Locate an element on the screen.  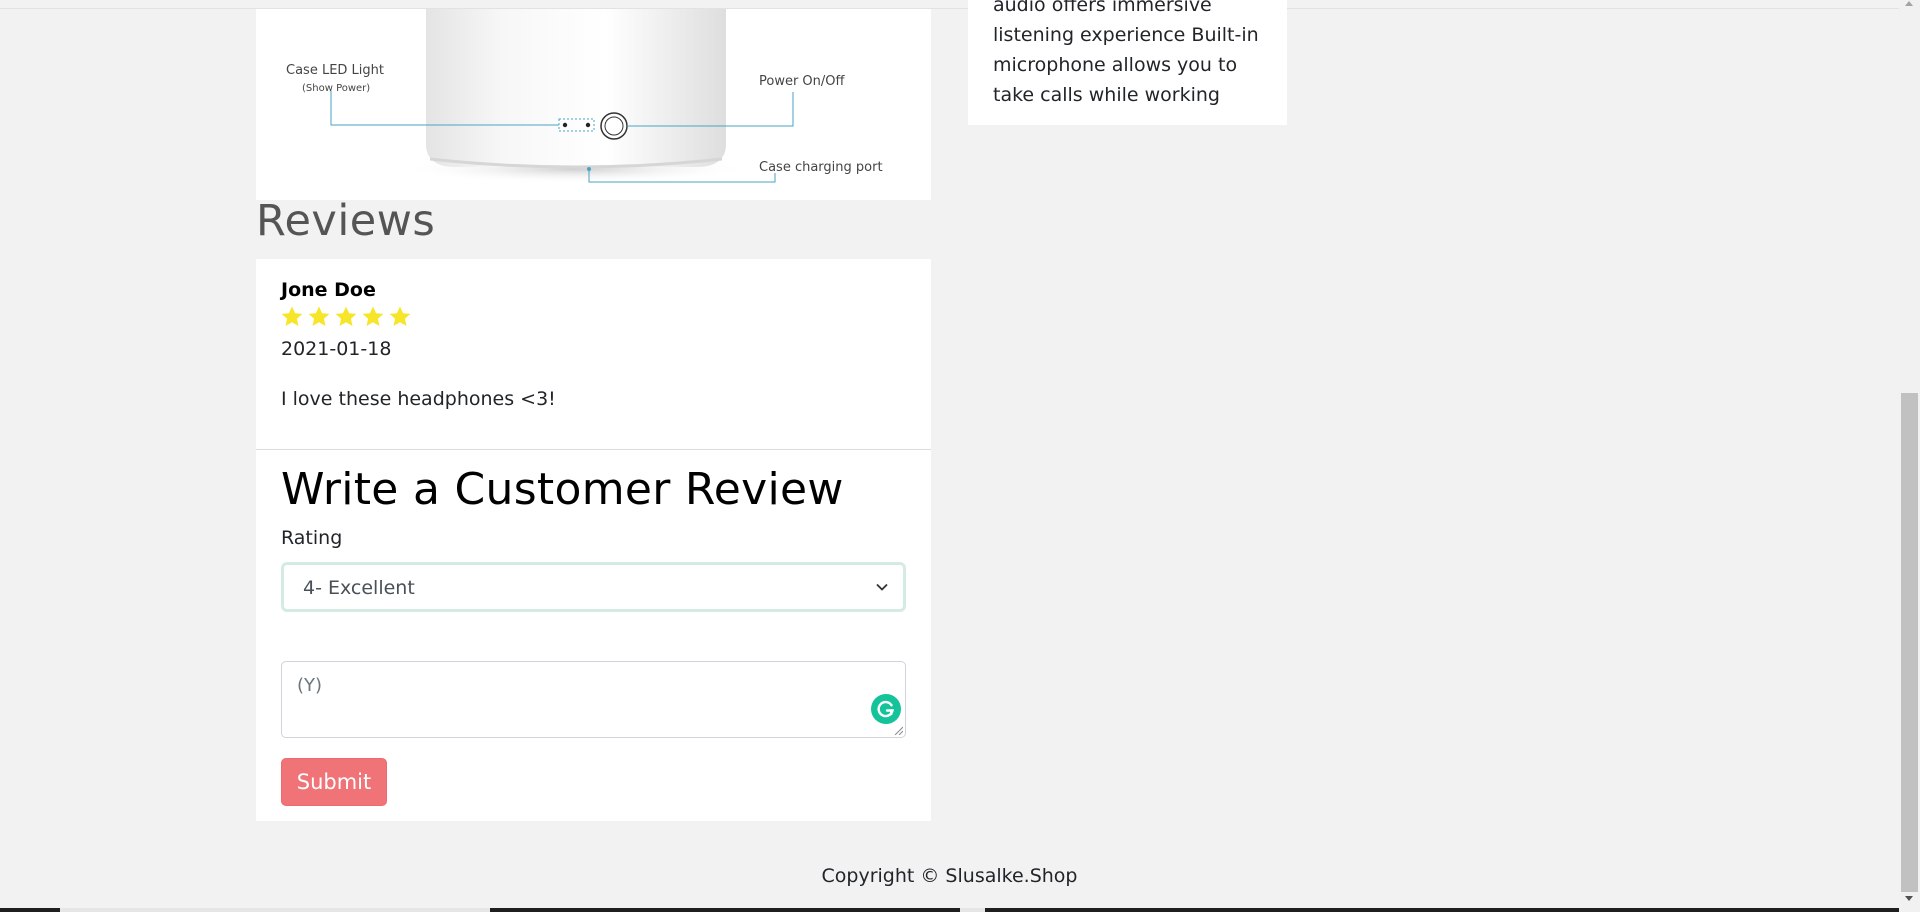
review-text: I love these headphones <3! is located at coordinates (418, 399).